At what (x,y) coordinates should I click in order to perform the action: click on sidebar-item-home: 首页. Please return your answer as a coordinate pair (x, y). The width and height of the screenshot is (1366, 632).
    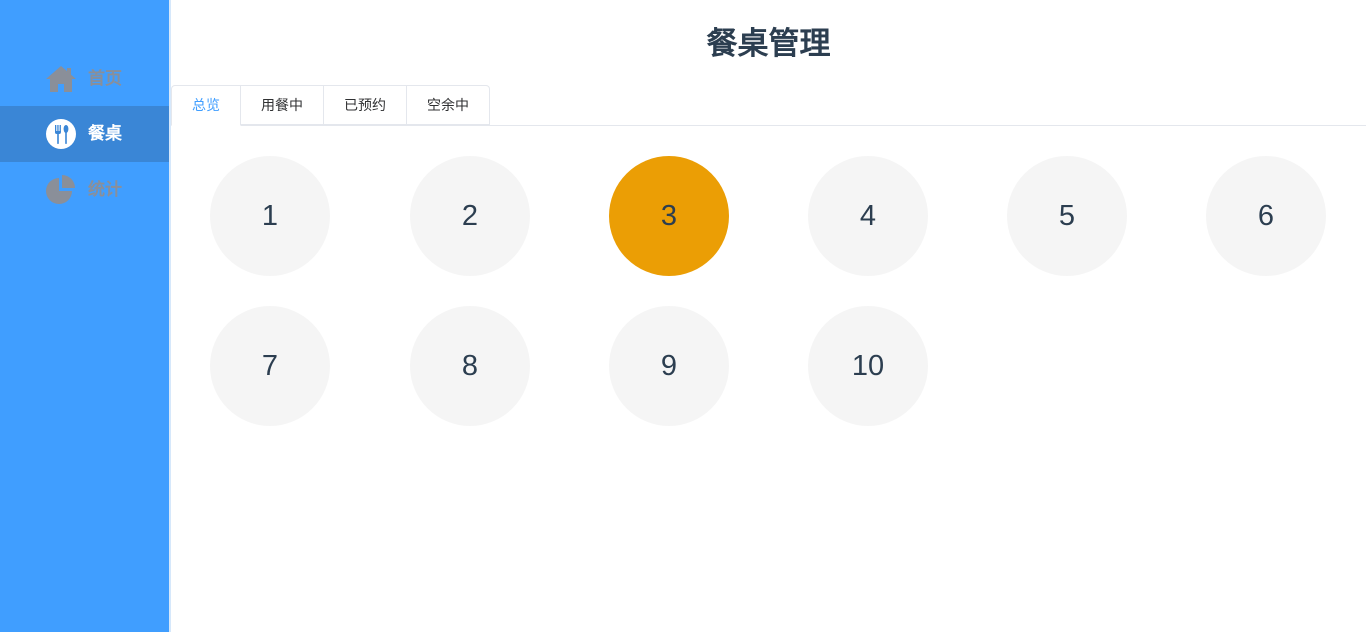
    Looking at the image, I should click on (84, 79).